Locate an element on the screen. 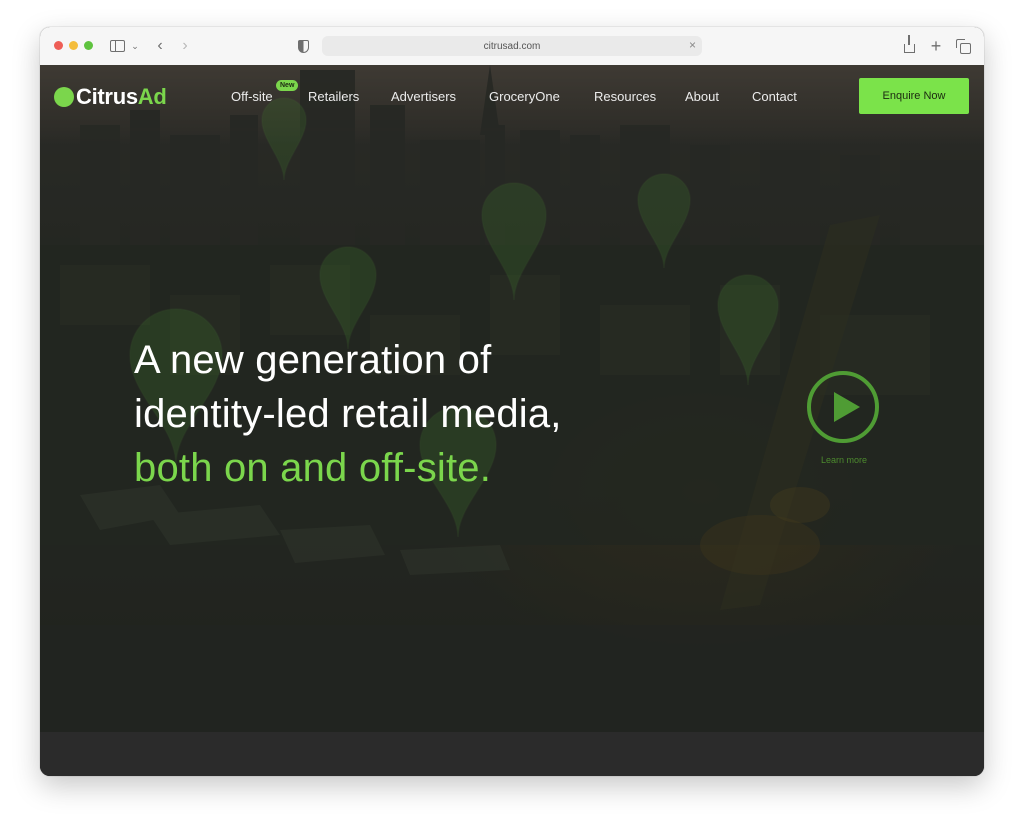 This screenshot has width=1024, height=829. enquire-now-button: Enquire Now is located at coordinates (914, 96).